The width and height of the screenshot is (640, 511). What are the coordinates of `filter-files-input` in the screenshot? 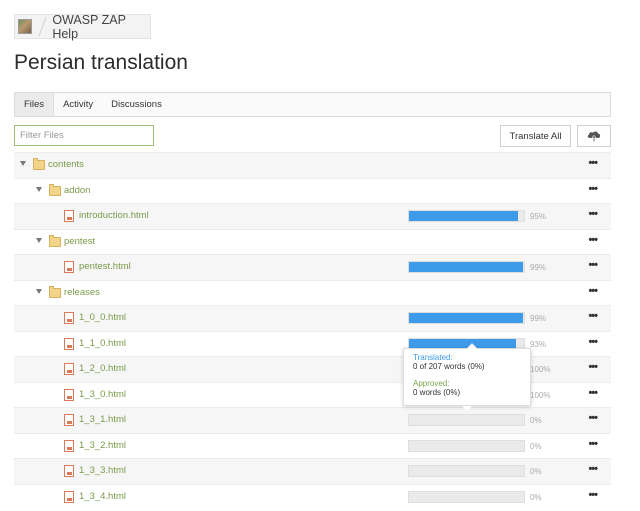 It's located at (84, 135).